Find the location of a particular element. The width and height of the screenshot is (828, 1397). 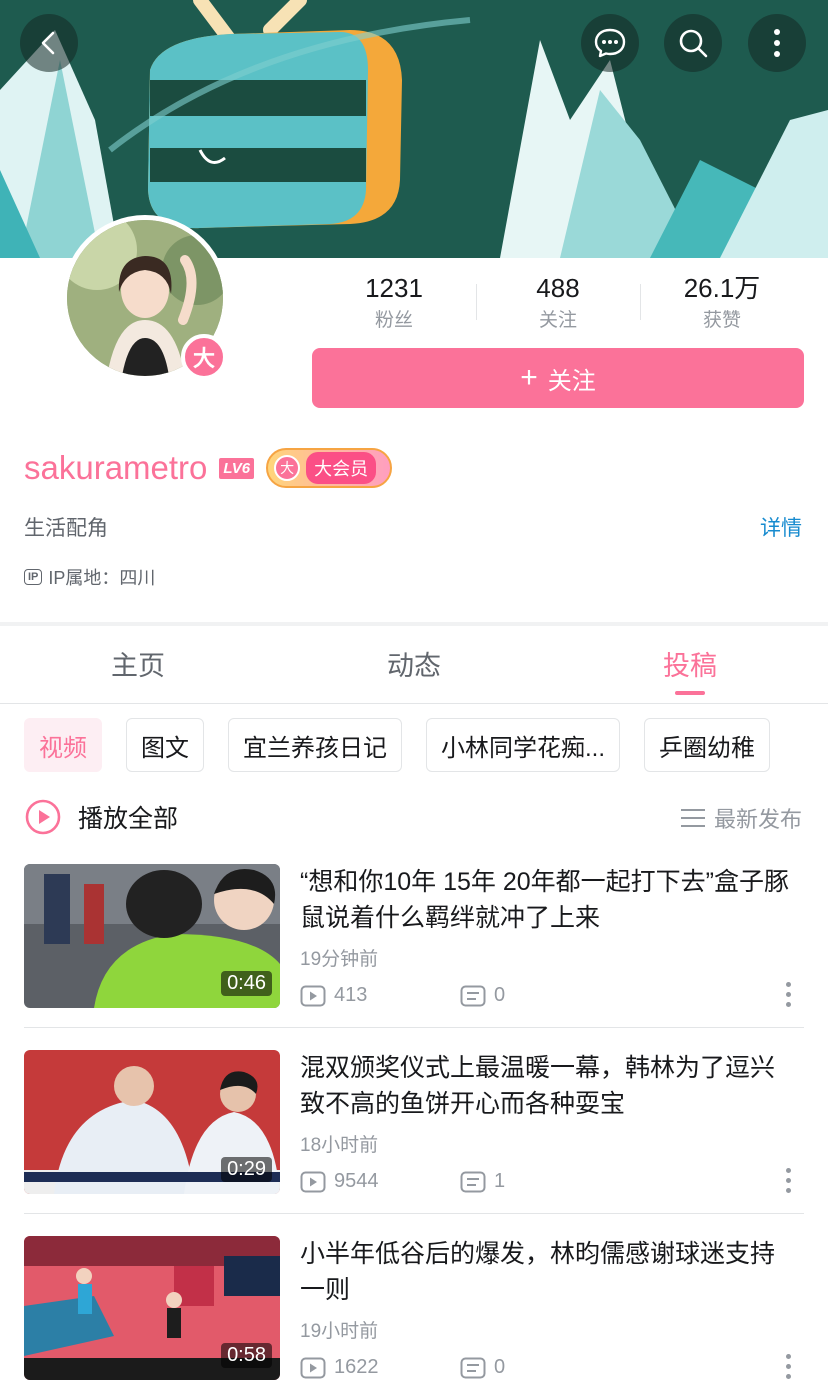

chip-collection: 乒圈幼稚 is located at coordinates (707, 745).